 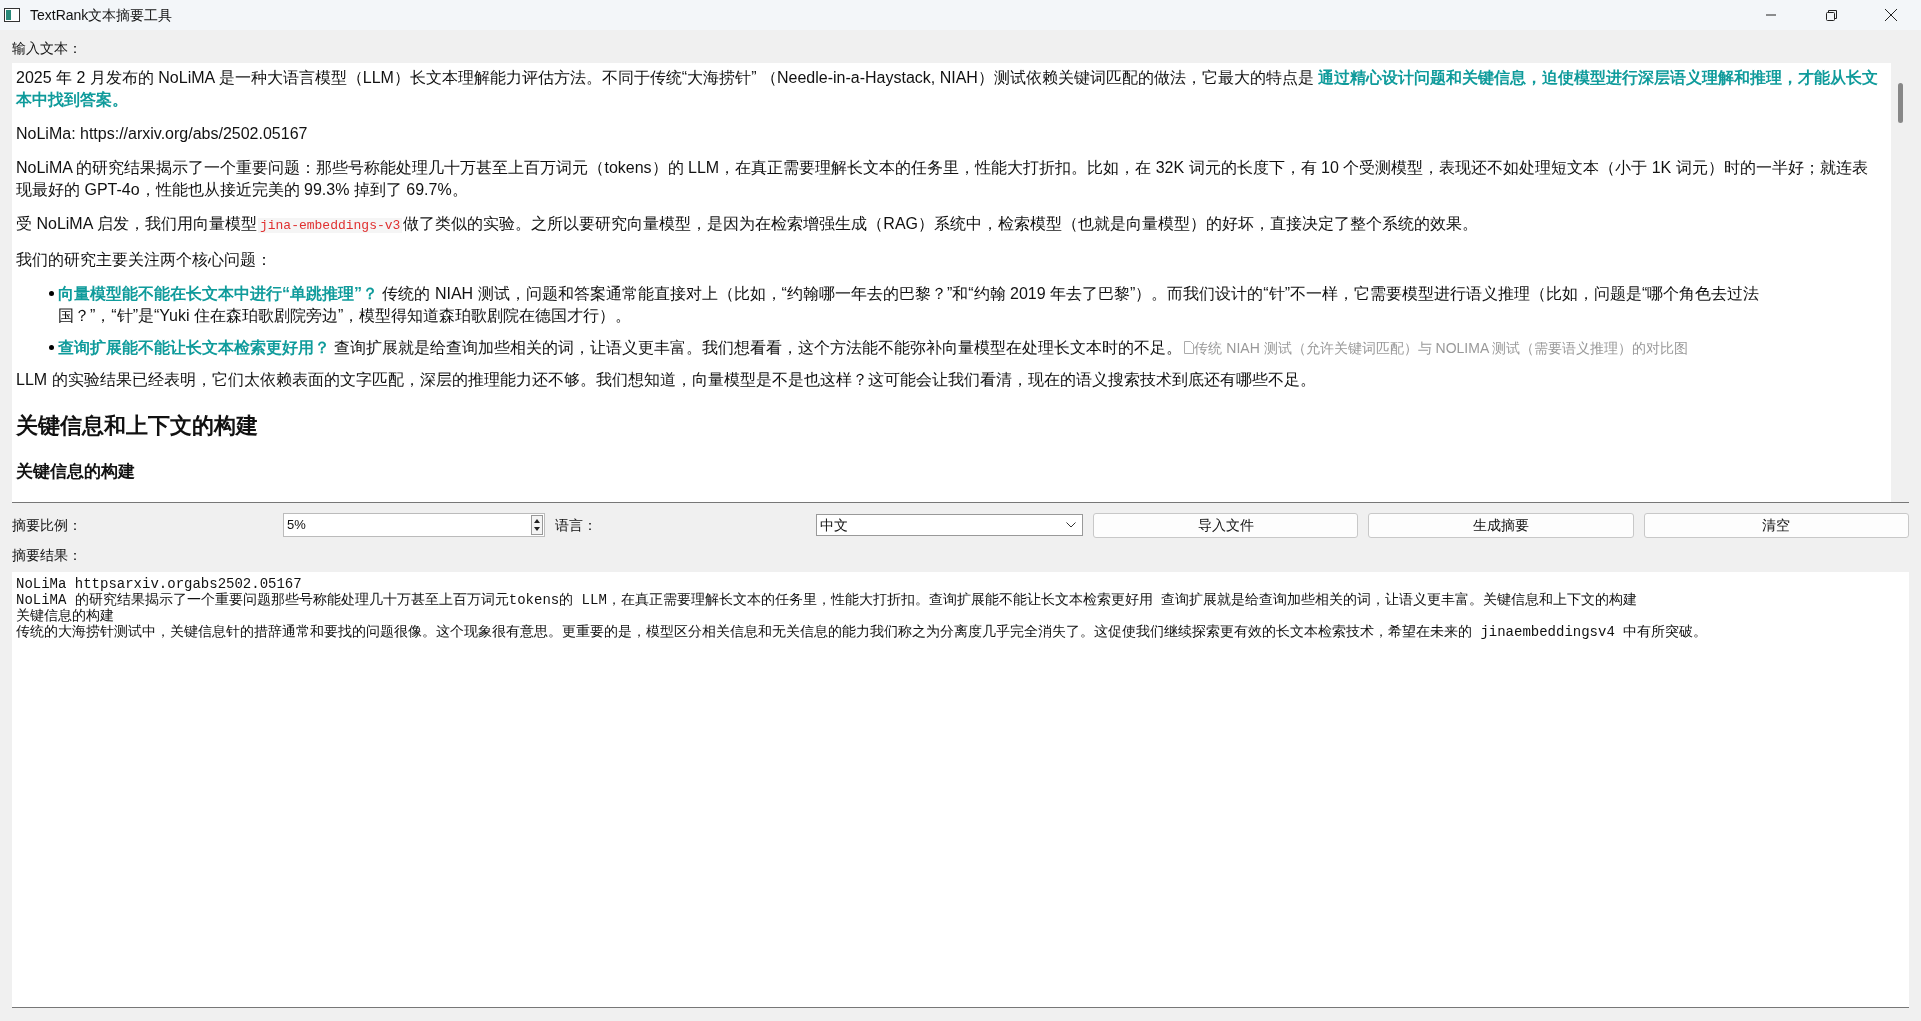 What do you see at coordinates (144, 260) in the screenshot?
I see `paragraph: 我们的研究主要关注两个核心问题：` at bounding box center [144, 260].